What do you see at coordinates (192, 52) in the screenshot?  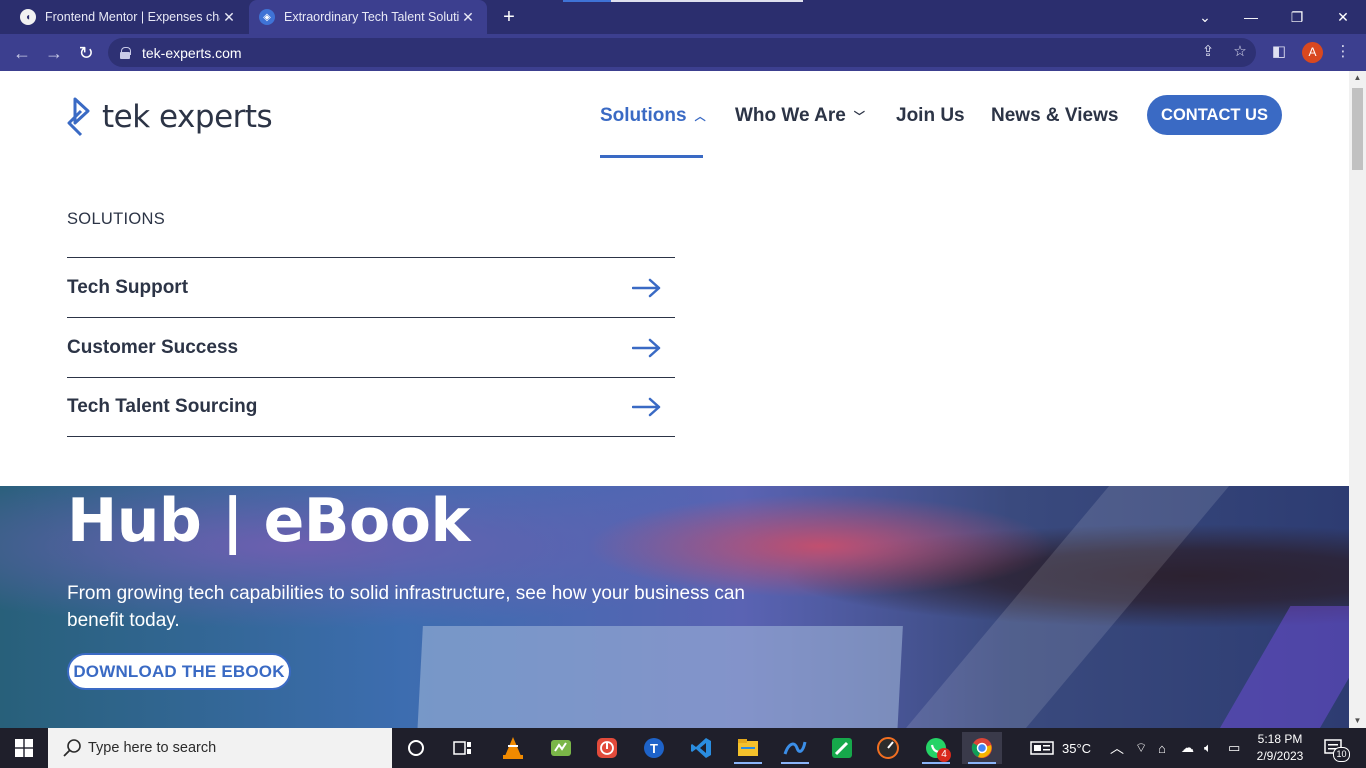 I see `url-text: tek-experts.com` at bounding box center [192, 52].